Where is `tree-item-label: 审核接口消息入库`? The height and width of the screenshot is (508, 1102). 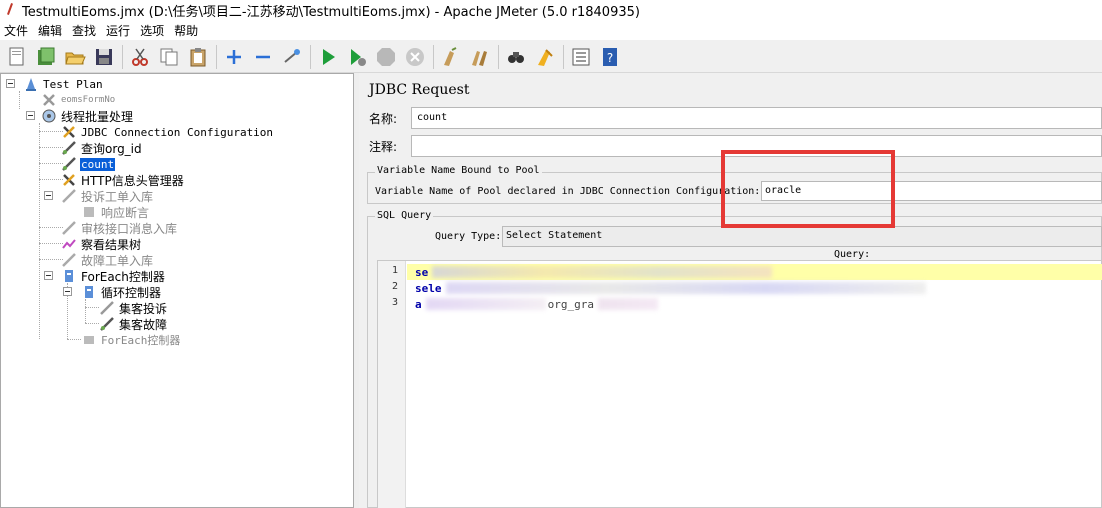 tree-item-label: 审核接口消息入库 is located at coordinates (129, 228).